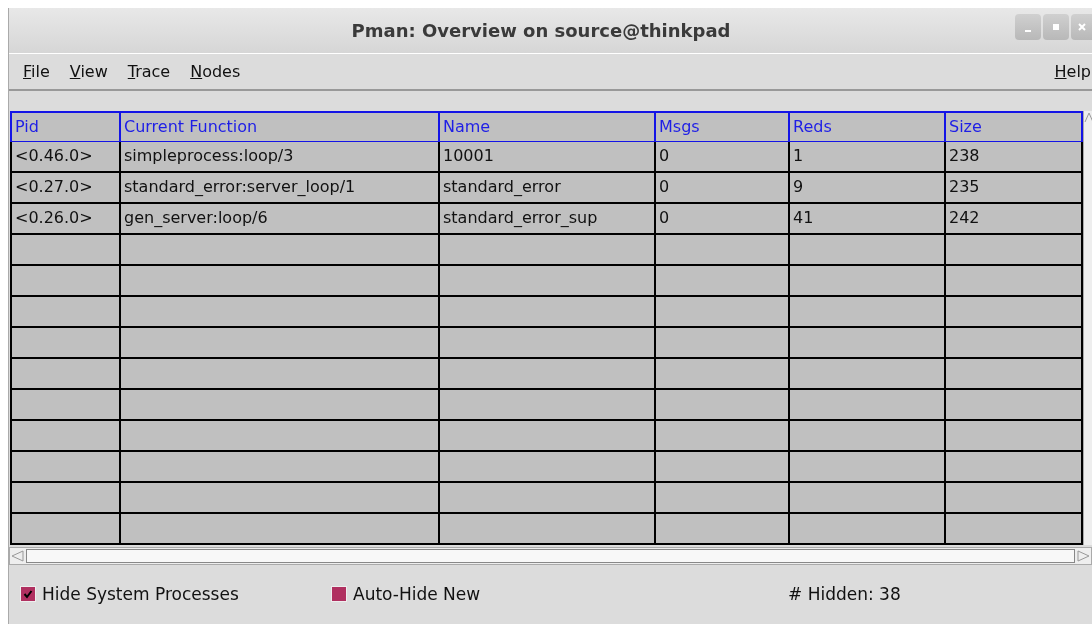 The image size is (1092, 624). Describe the element at coordinates (868, 189) in the screenshot. I see `table-cell: 9` at that location.